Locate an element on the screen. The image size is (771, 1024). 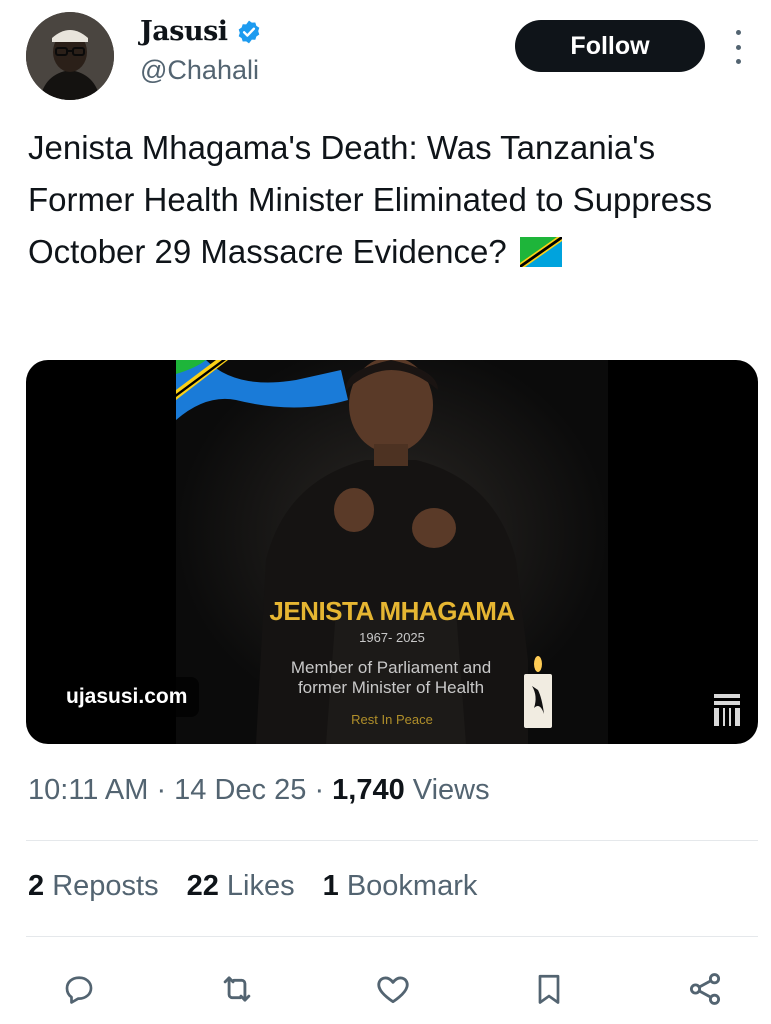
author-handle: @Chahali is located at coordinates (199, 70).